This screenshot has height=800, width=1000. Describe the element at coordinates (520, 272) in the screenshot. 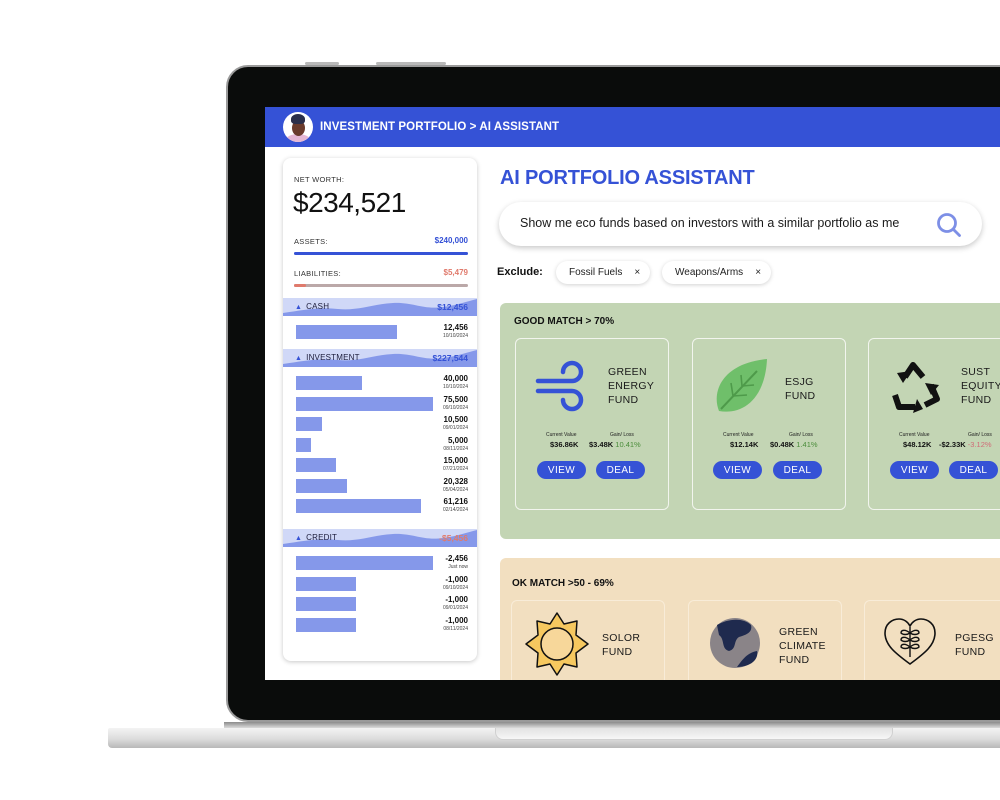

I see `exclude-label: Exclude:` at that location.